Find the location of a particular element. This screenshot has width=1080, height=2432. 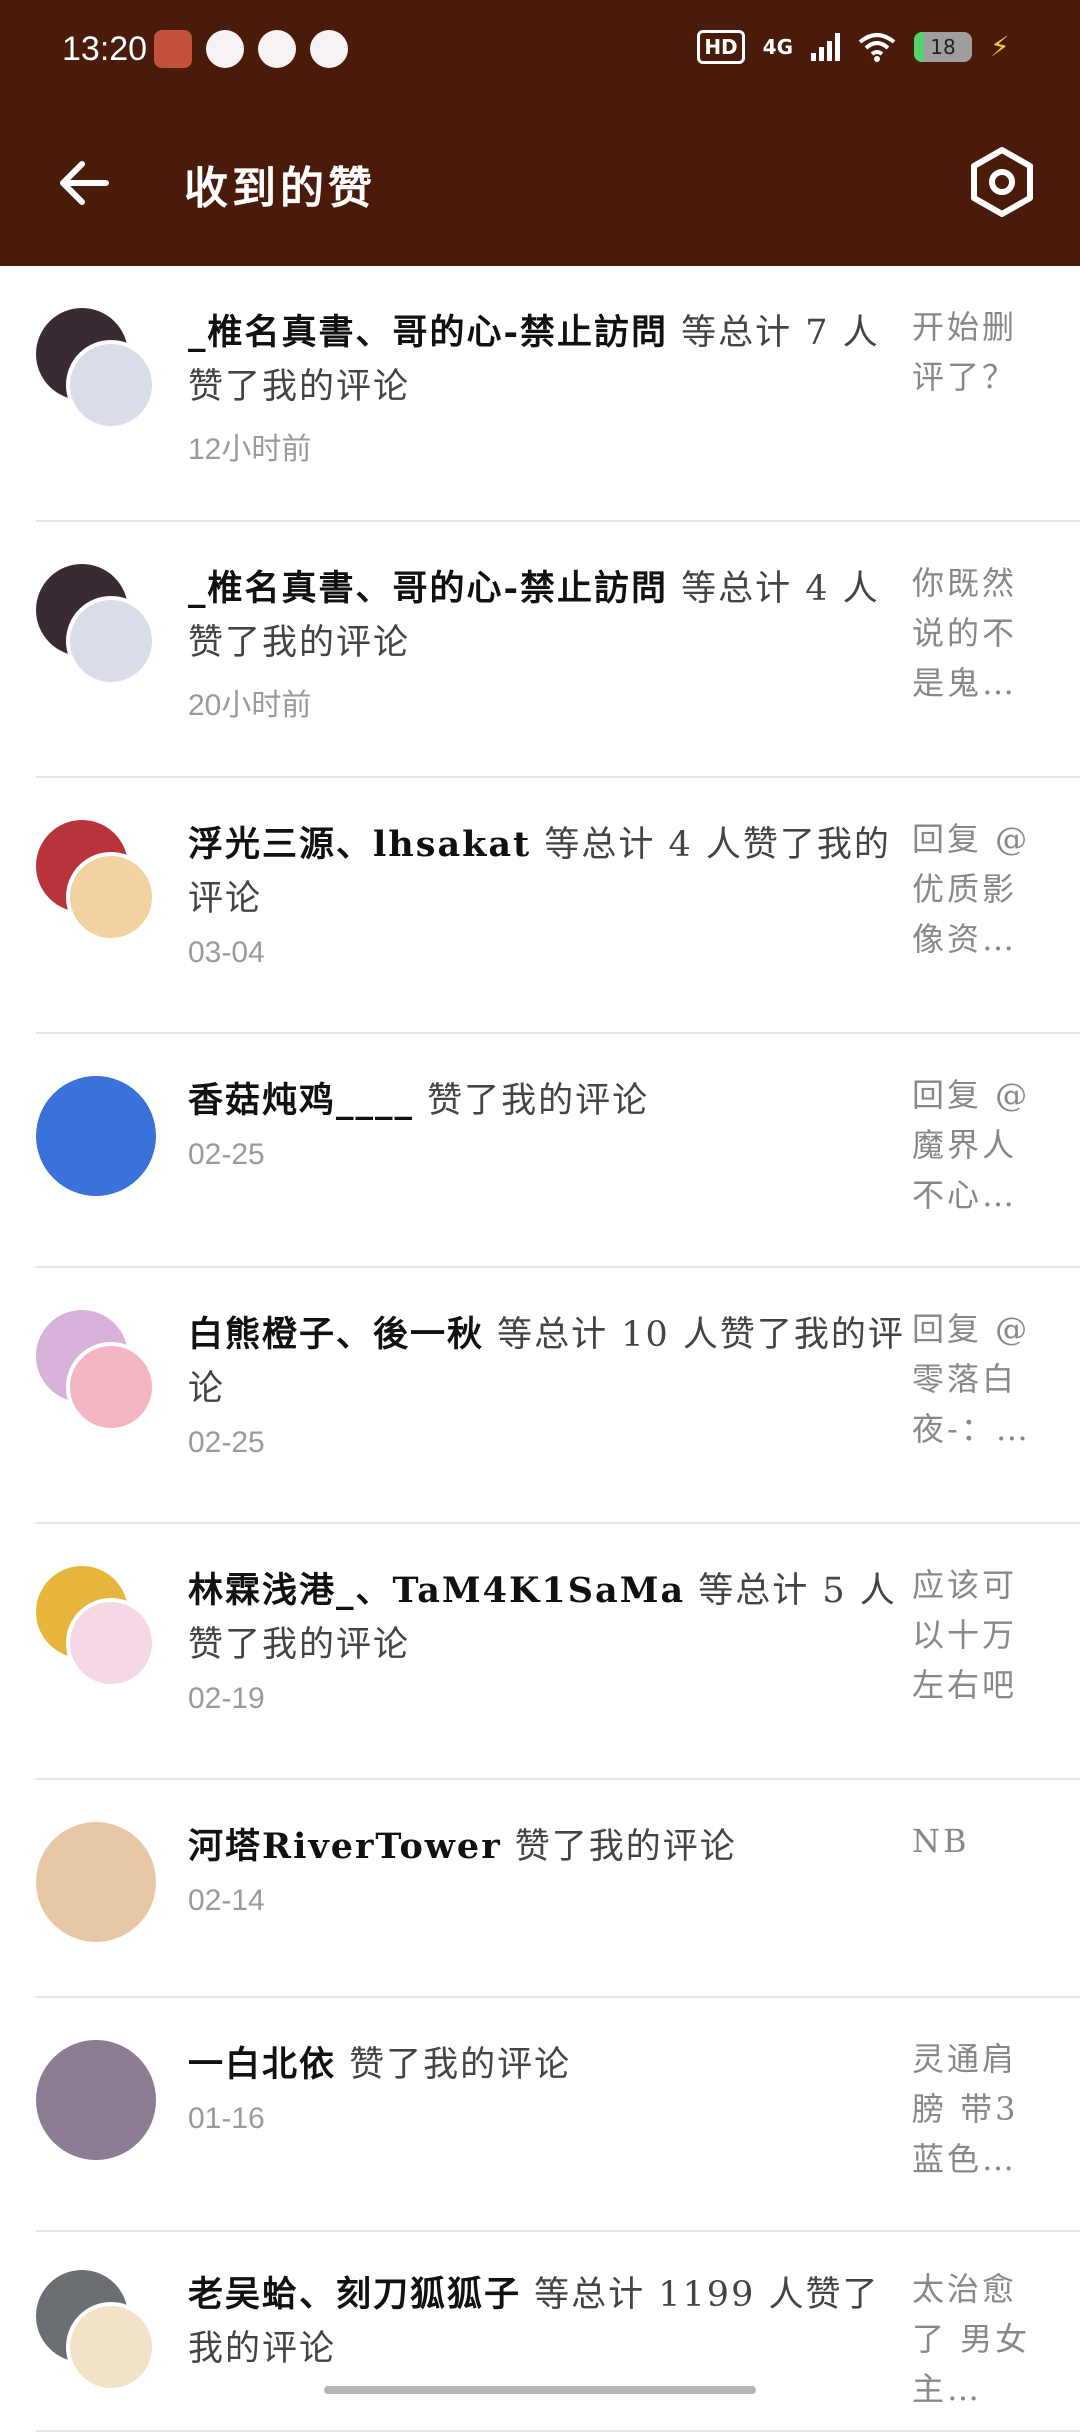

like-content: _椎名真書、哥的心-禁止訪問 等总计 7 人赞了我的评论 12小时前 is located at coordinates (548, 387).